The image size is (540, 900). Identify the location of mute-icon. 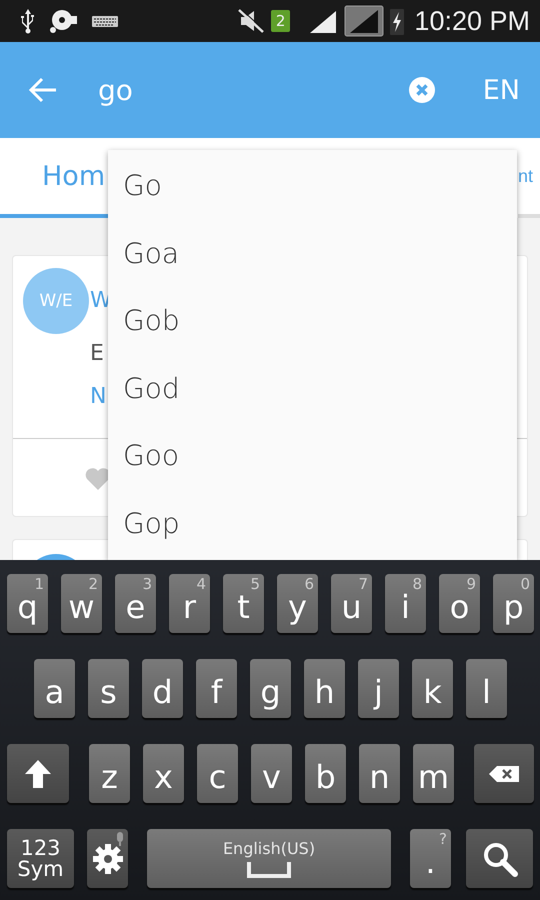
(250, 21).